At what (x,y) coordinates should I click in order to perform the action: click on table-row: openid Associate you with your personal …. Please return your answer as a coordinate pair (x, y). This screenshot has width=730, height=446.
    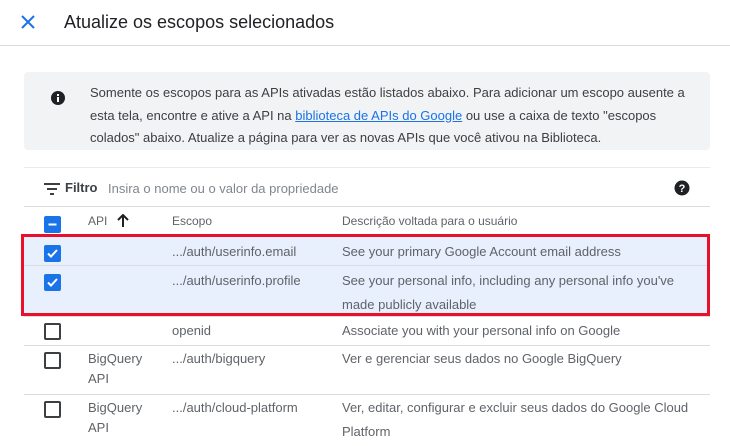
    Looking at the image, I should click on (367, 330).